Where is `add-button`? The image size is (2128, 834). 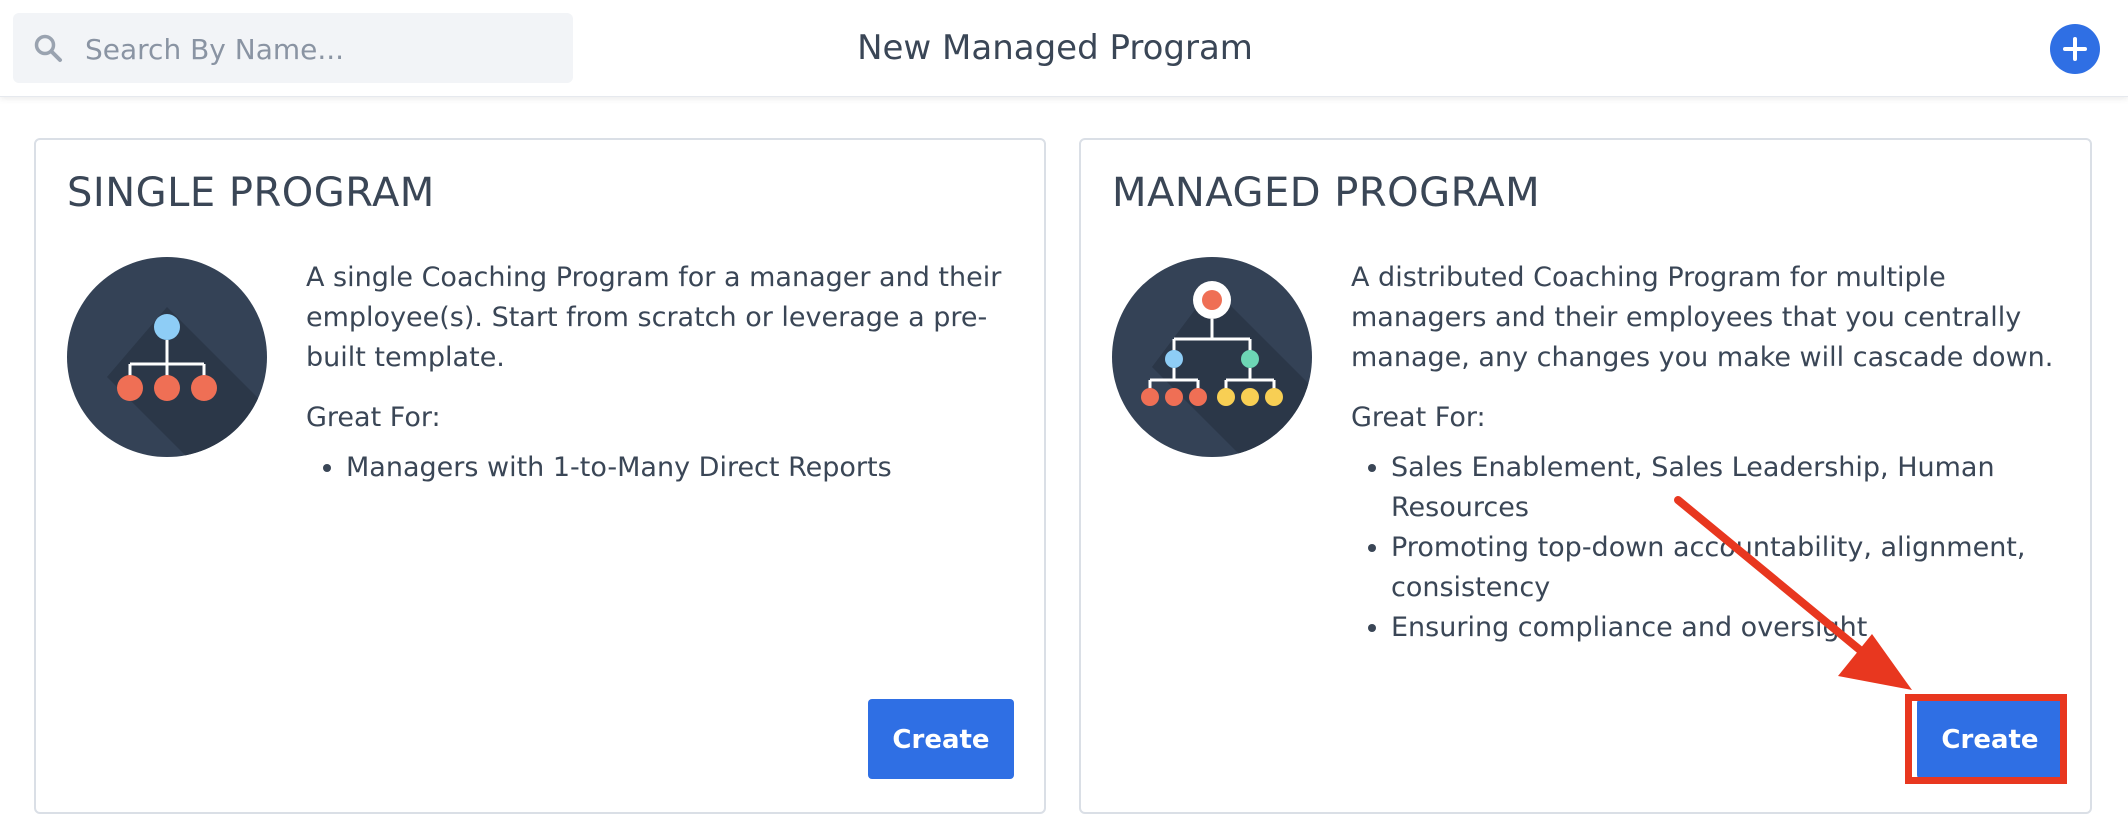
add-button is located at coordinates (2075, 49).